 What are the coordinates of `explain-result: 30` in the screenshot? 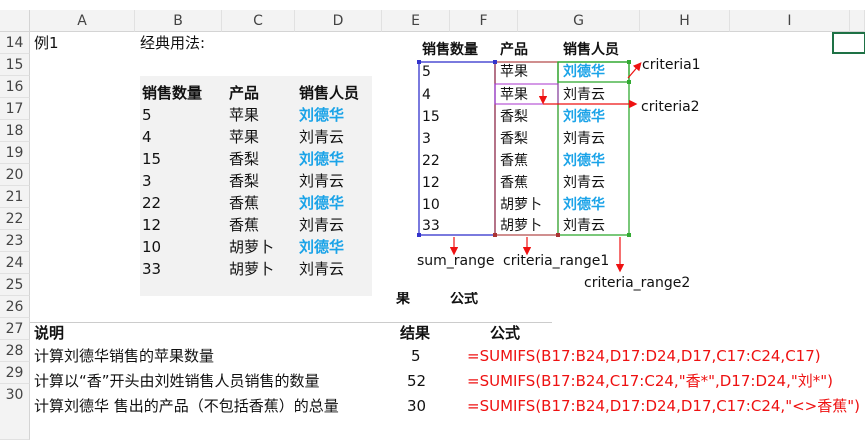 It's located at (416, 406).